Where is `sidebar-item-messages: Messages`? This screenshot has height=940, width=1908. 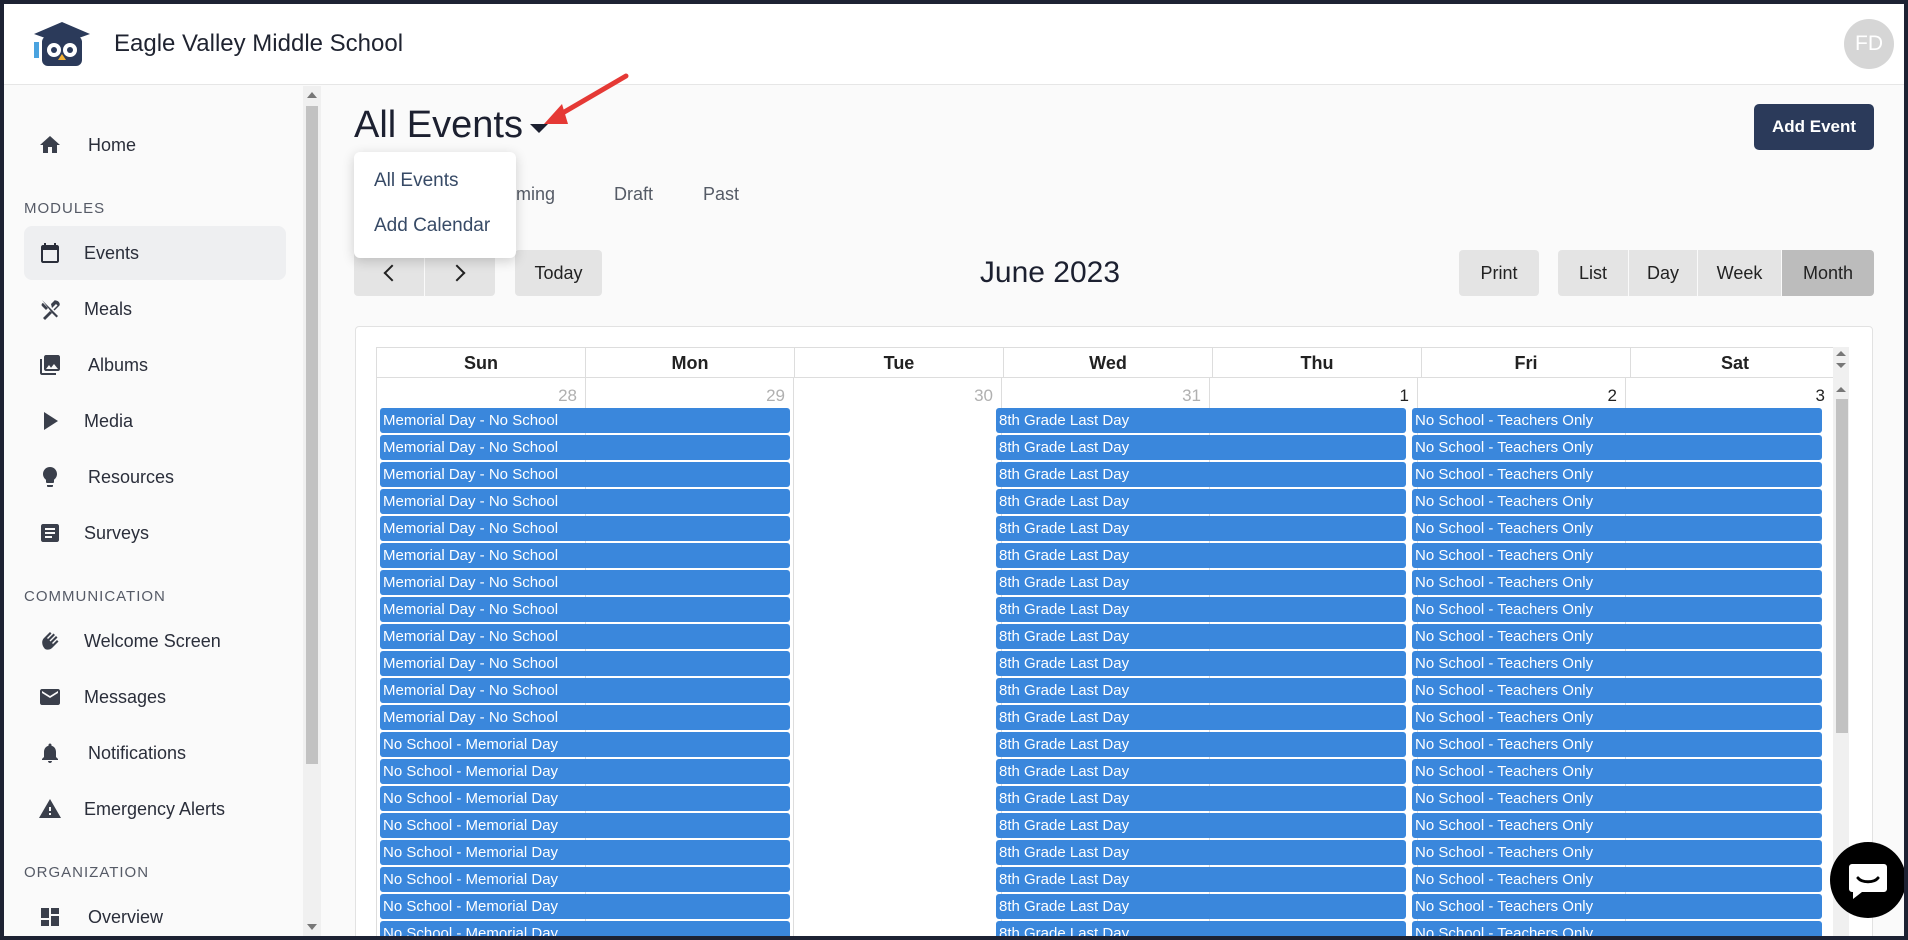
sidebar-item-messages: Messages is located at coordinates (155, 697).